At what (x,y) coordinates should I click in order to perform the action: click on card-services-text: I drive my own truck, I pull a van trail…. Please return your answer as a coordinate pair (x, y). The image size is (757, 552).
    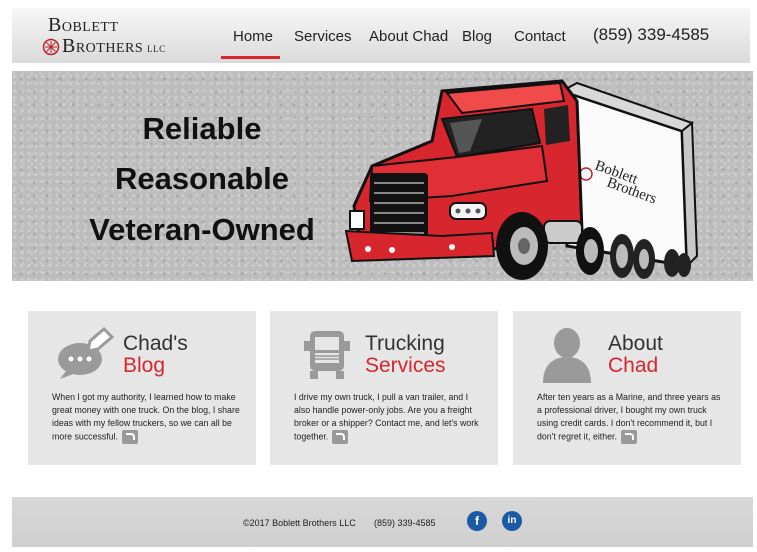
    Looking at the image, I should click on (386, 417).